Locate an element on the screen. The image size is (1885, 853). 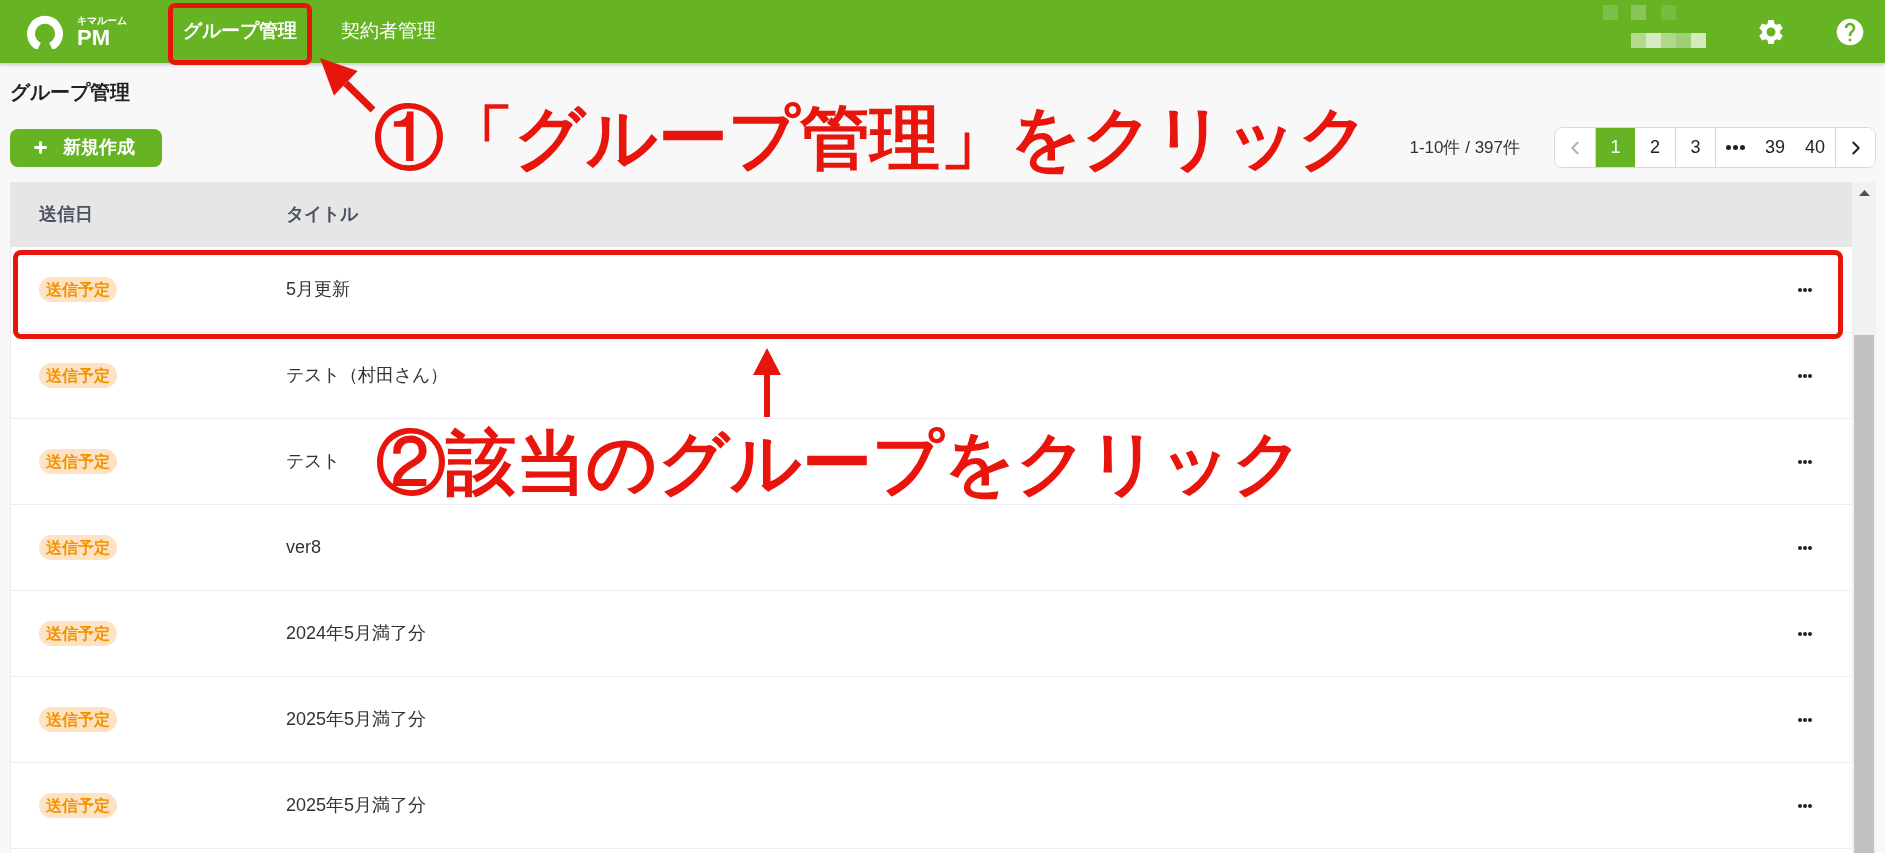
table-cell-text: ver8 is located at coordinates (303, 547).